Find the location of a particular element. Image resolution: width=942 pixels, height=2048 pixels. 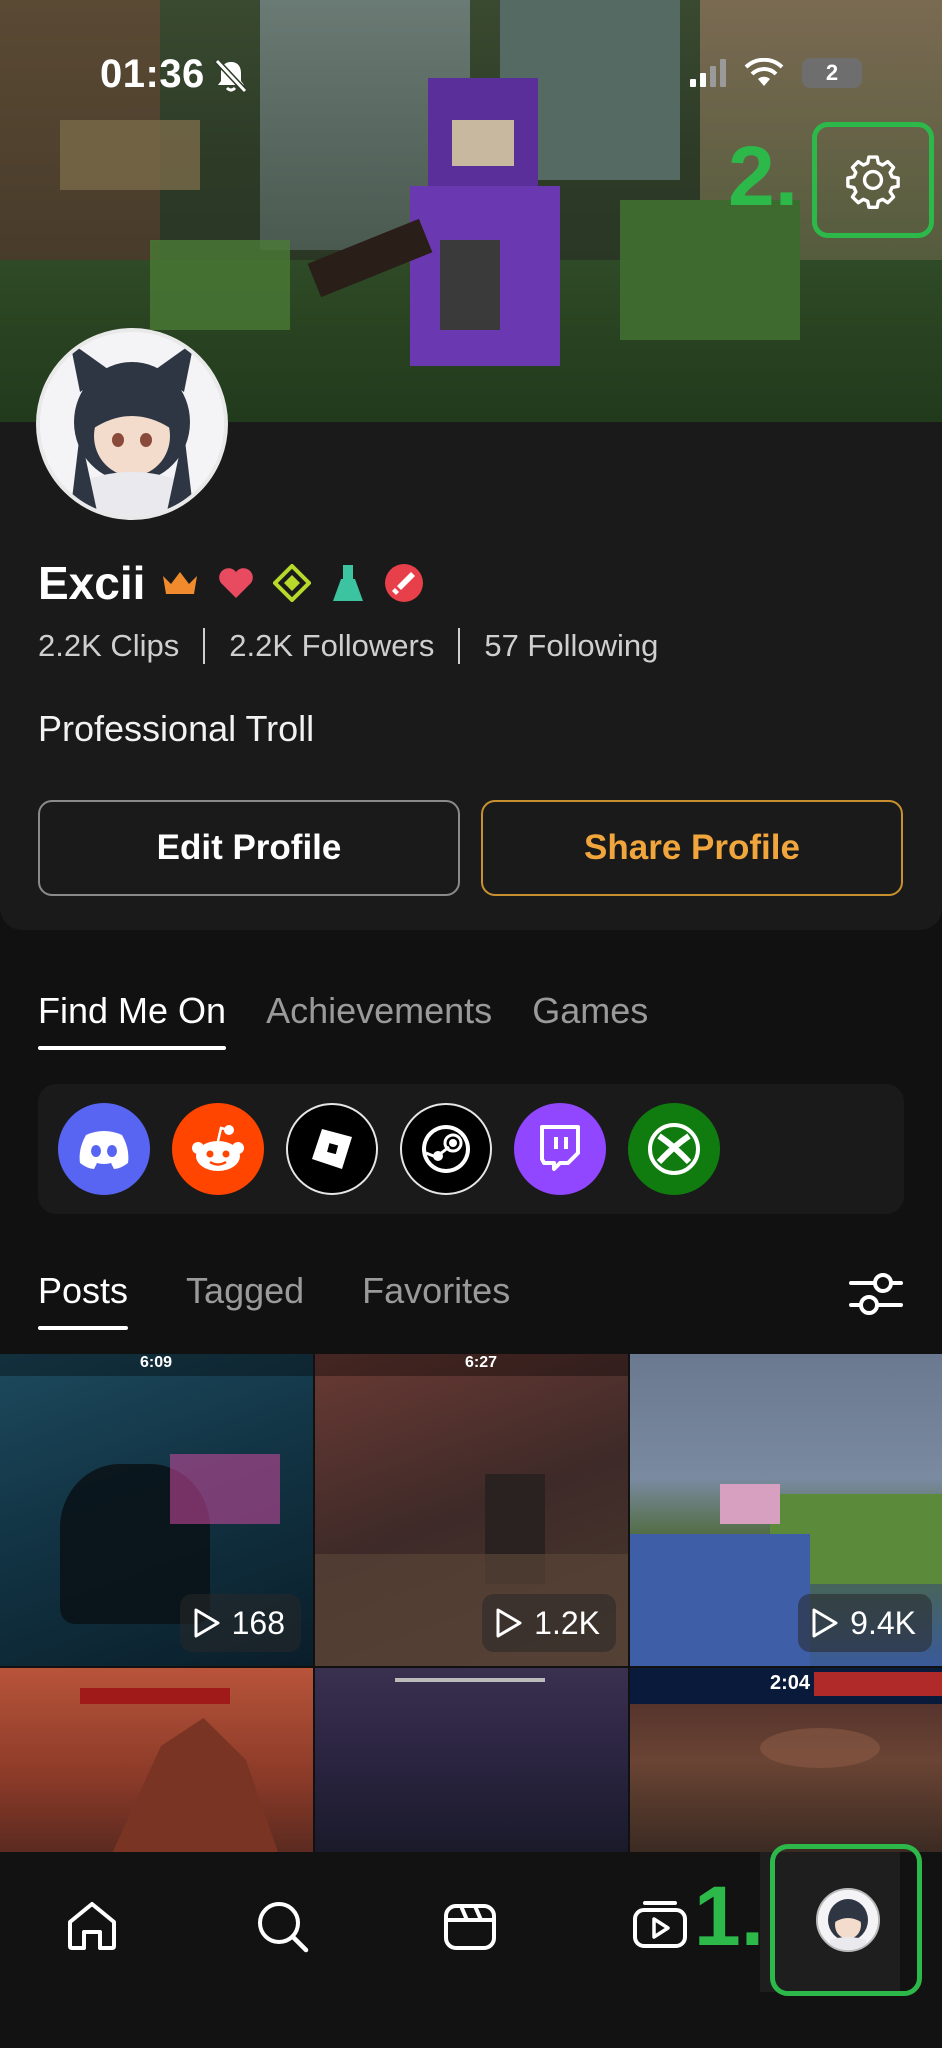

view-count: 168 is located at coordinates (240, 1623).